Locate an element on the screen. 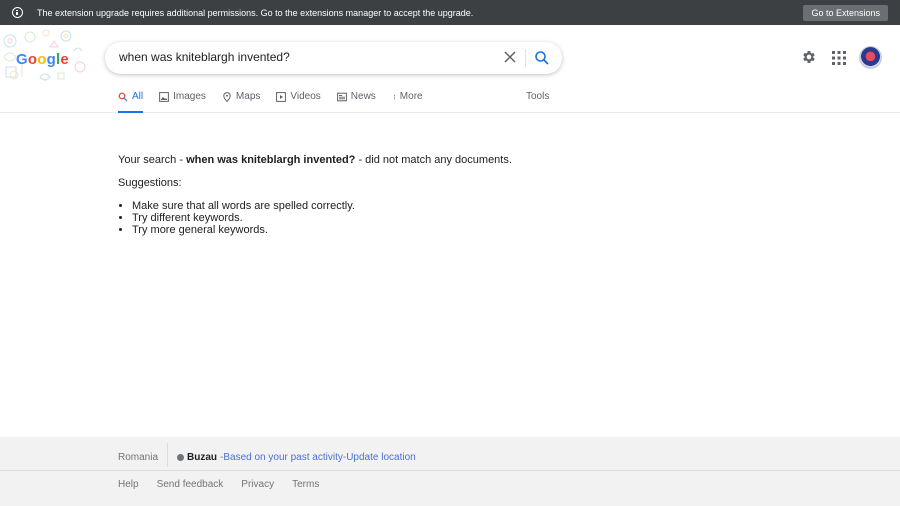 This screenshot has width=900, height=506. tab-more: More is located at coordinates (407, 102).